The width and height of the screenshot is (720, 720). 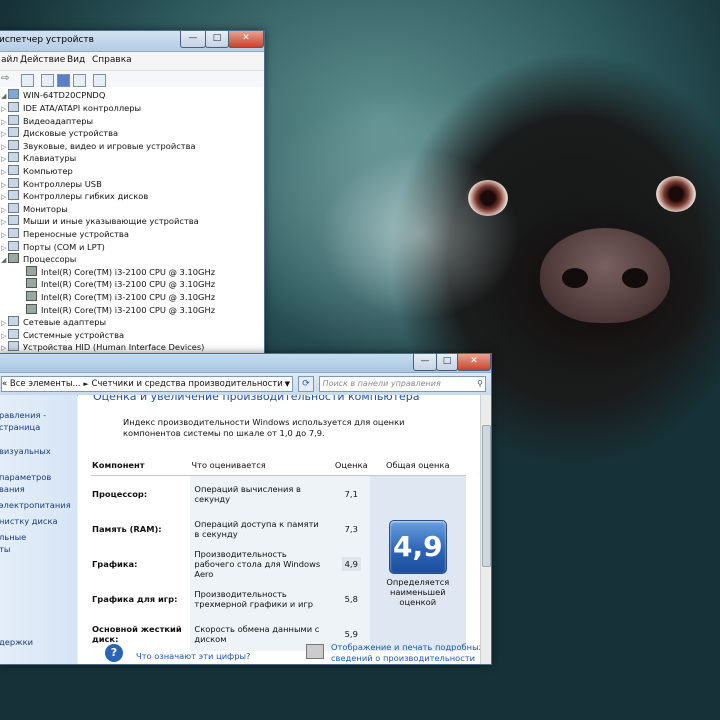 I want to click on left-pane-link: нистку диска, so click(x=29, y=521).